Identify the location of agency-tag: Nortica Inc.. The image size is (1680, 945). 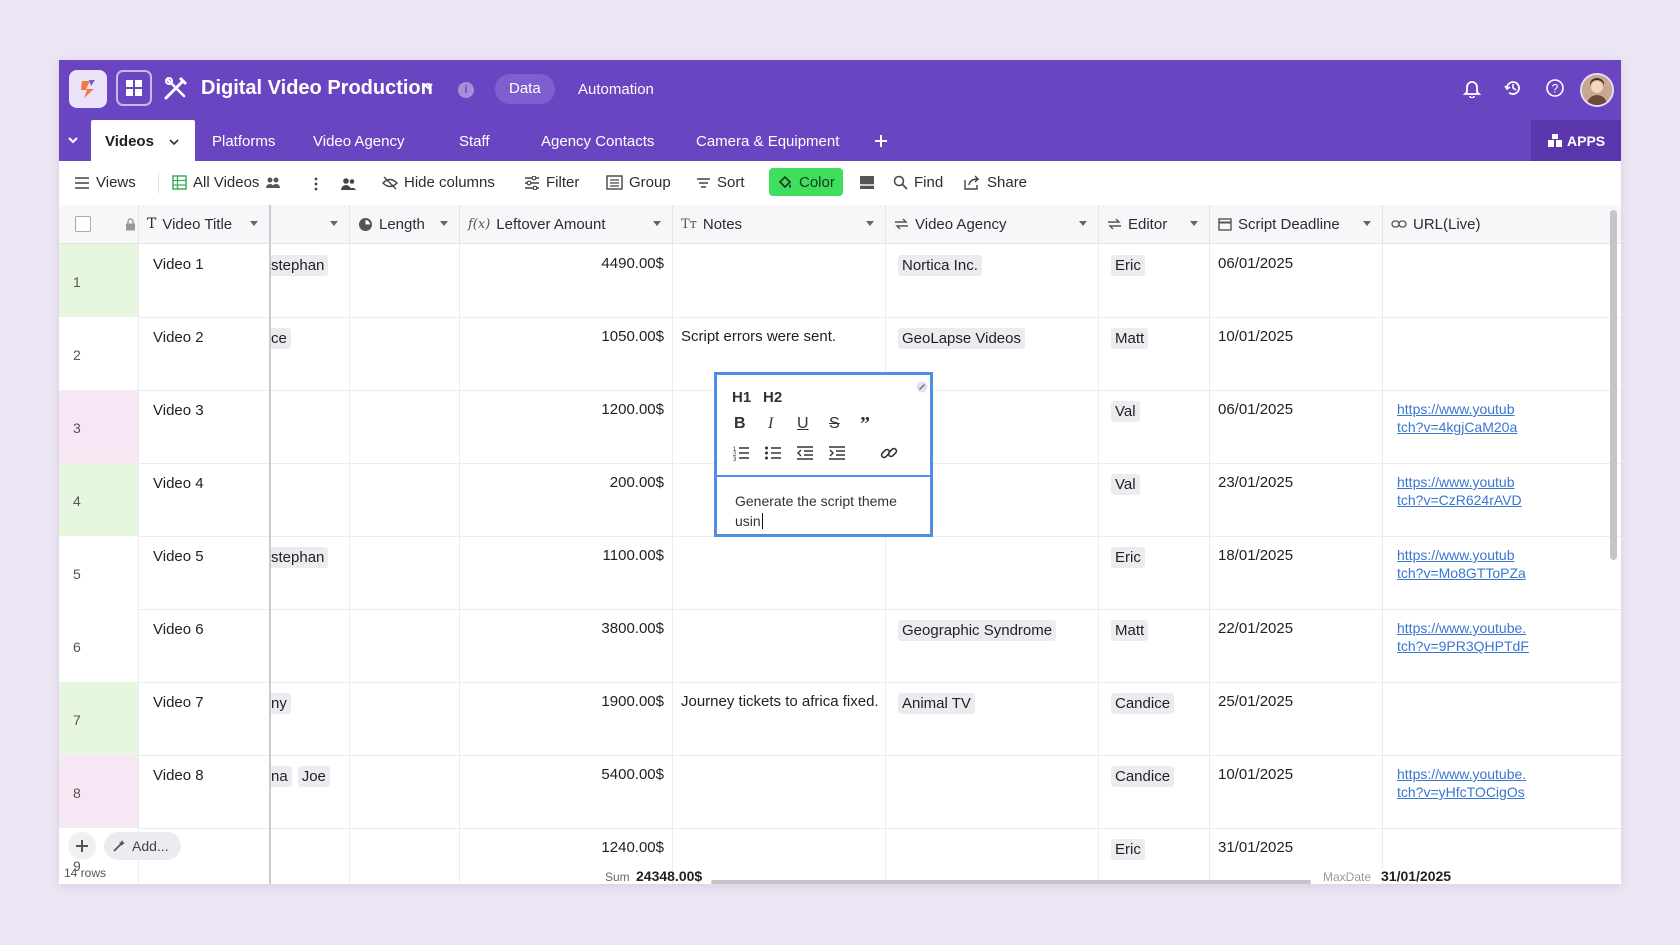
(940, 265).